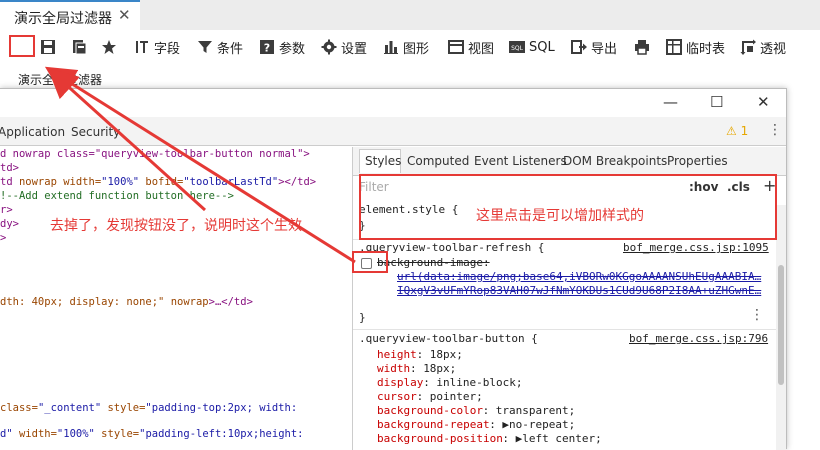 This screenshot has width=820, height=450. What do you see at coordinates (127, 139) in the screenshot?
I see `arrow-to-removed-button` at bounding box center [127, 139].